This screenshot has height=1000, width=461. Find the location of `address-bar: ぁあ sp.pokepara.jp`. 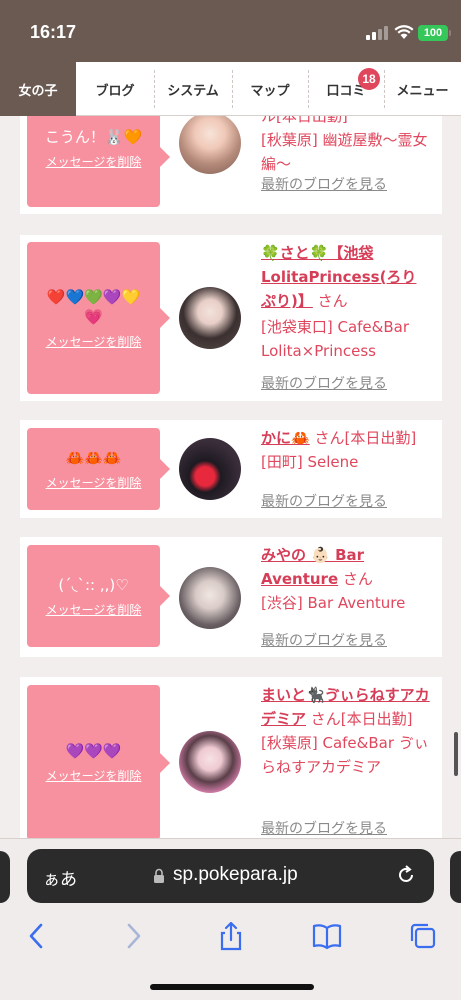

address-bar: ぁあ sp.pokepara.jp is located at coordinates (230, 876).